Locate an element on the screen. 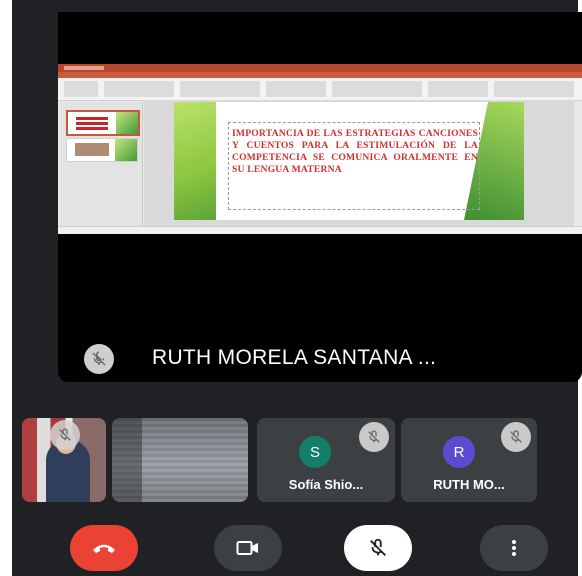 The height and width of the screenshot is (576, 582). more-options-button is located at coordinates (514, 548).